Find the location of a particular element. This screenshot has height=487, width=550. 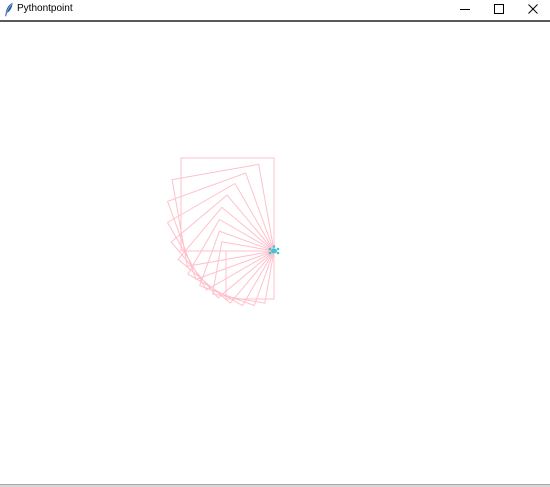

rotating-squares-drawing is located at coordinates (223, 232).